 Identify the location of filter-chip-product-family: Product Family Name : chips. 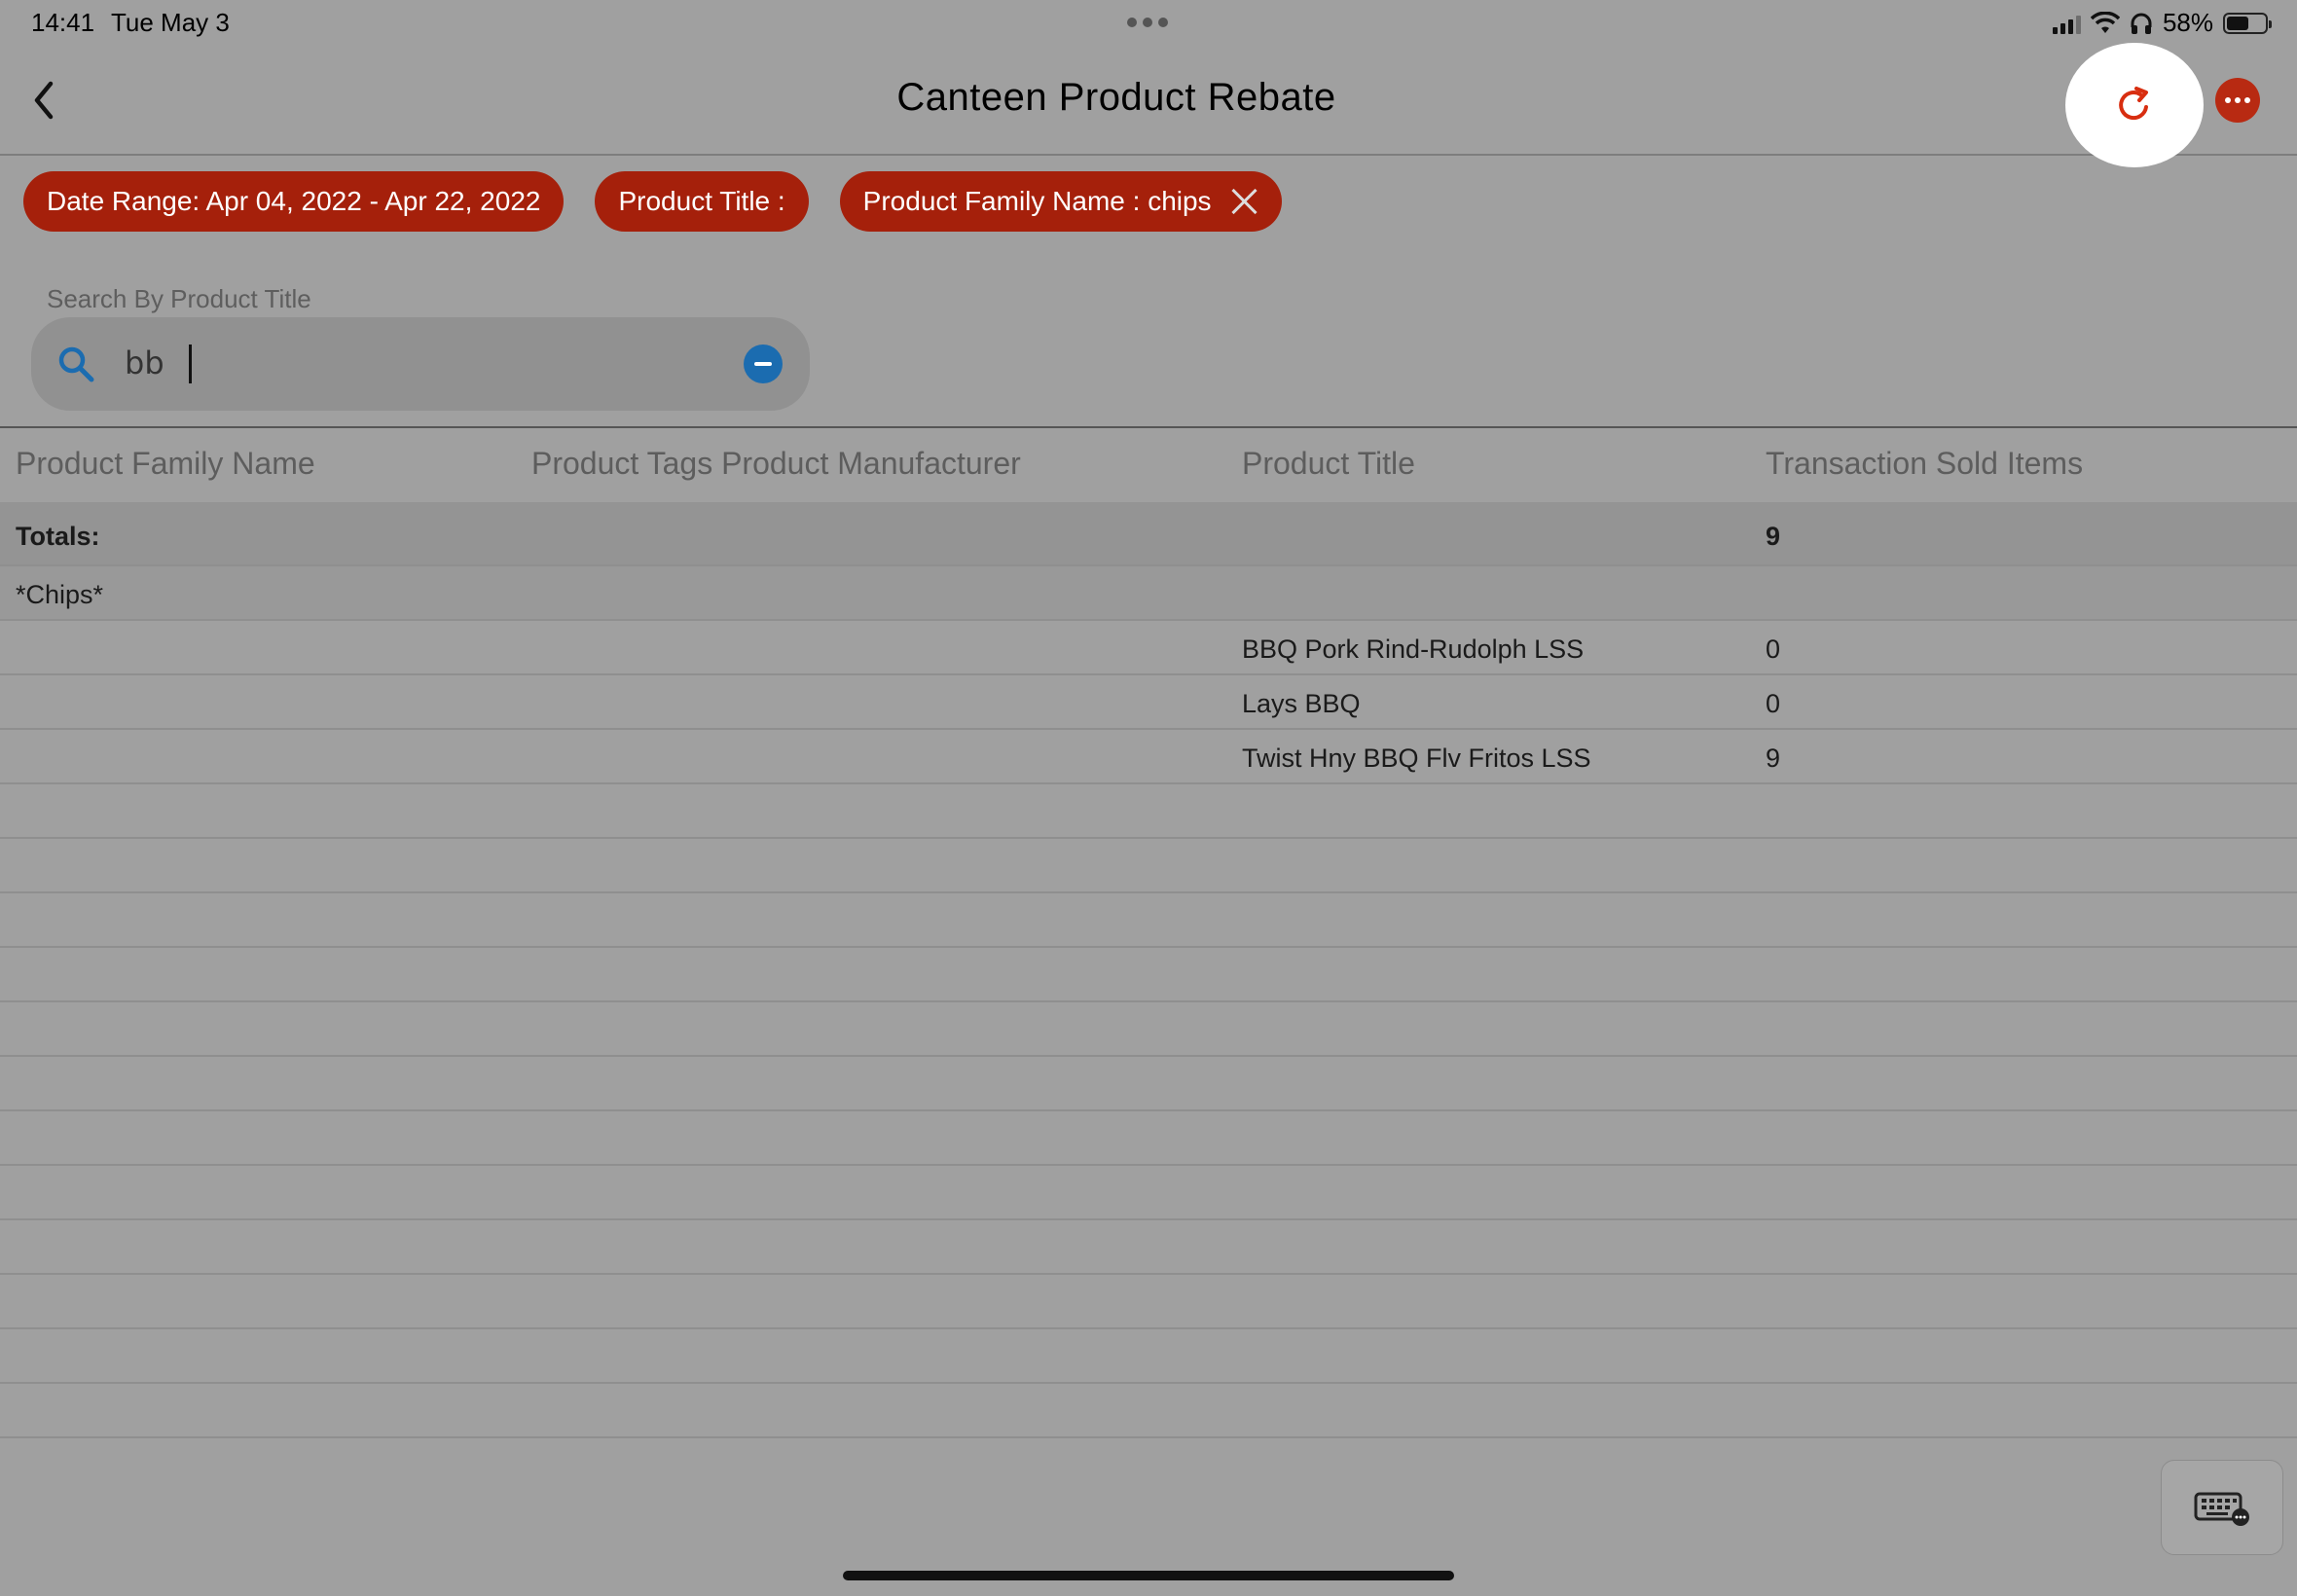
(1061, 202).